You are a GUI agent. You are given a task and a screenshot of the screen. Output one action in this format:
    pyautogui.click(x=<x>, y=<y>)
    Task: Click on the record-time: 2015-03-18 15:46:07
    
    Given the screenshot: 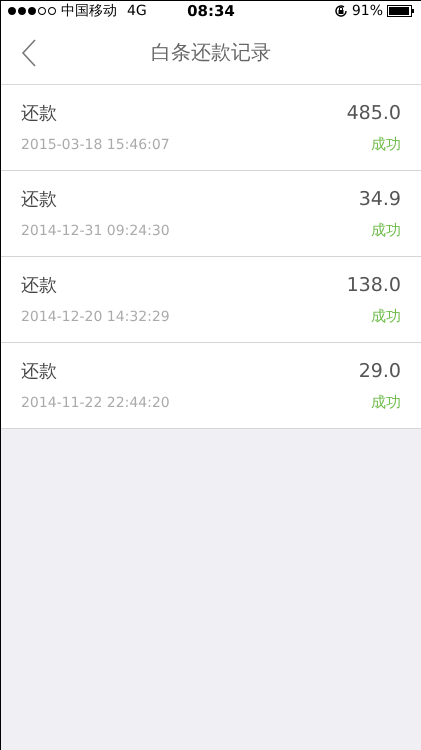 What is the action you would take?
    pyautogui.click(x=95, y=145)
    